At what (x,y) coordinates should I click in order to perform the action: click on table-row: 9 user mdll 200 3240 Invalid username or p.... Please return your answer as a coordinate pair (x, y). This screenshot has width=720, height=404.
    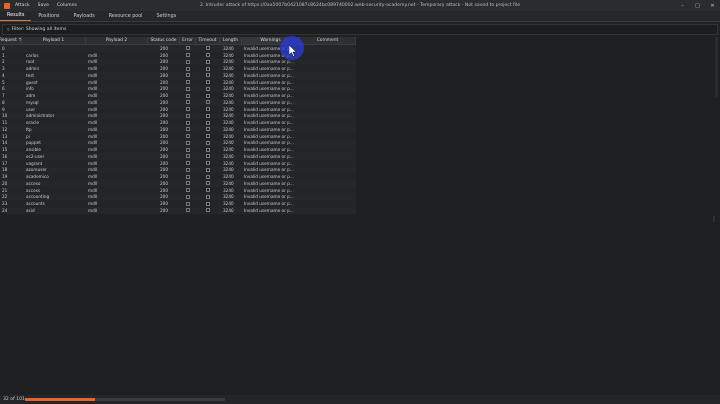
    Looking at the image, I should click on (178, 109).